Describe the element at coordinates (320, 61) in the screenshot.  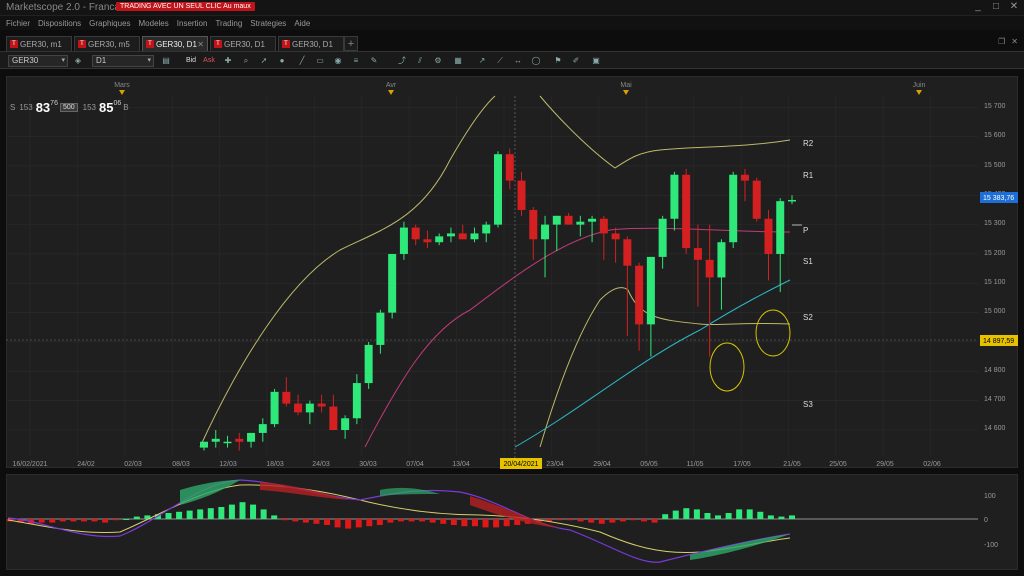
I see `text-tool-icon: ▭` at that location.